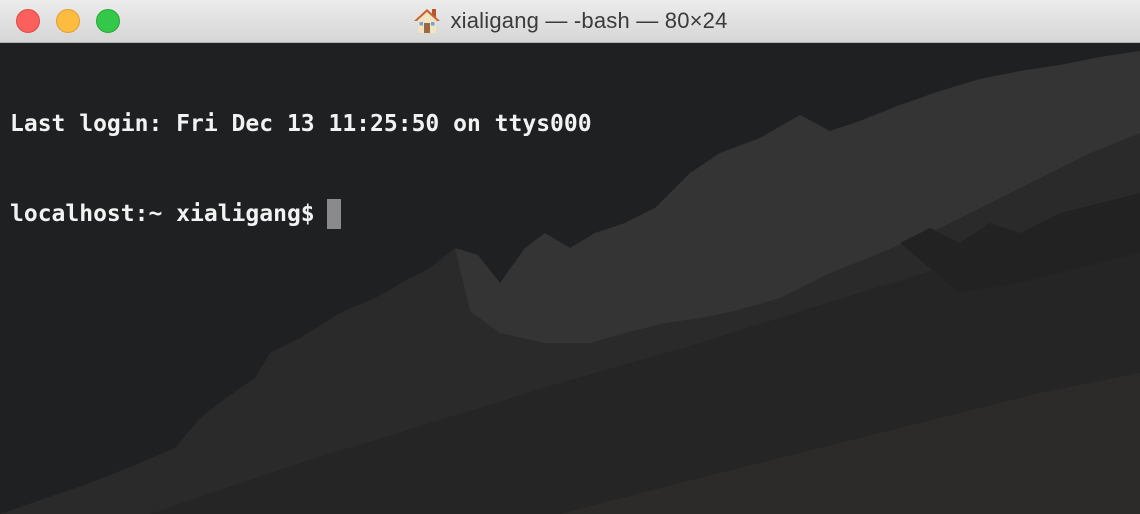 The width and height of the screenshot is (1140, 514). I want to click on title-bar: xialigang — -bash — 80×24, so click(570, 21).